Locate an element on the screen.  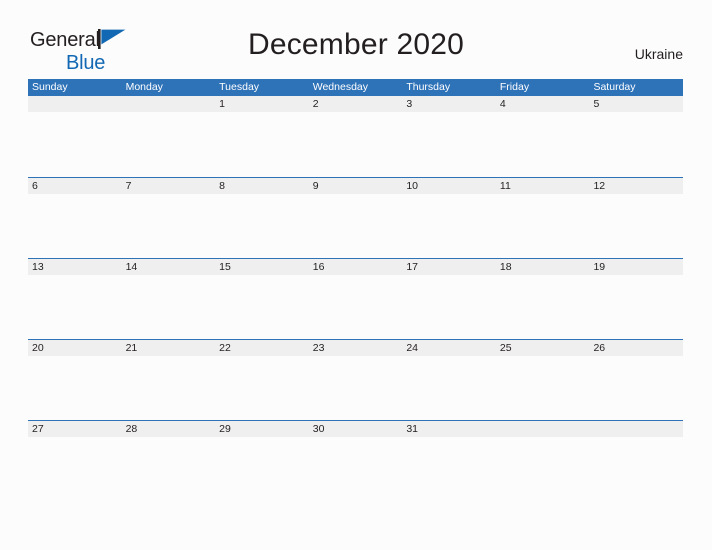
day-cell: 21 is located at coordinates (169, 348).